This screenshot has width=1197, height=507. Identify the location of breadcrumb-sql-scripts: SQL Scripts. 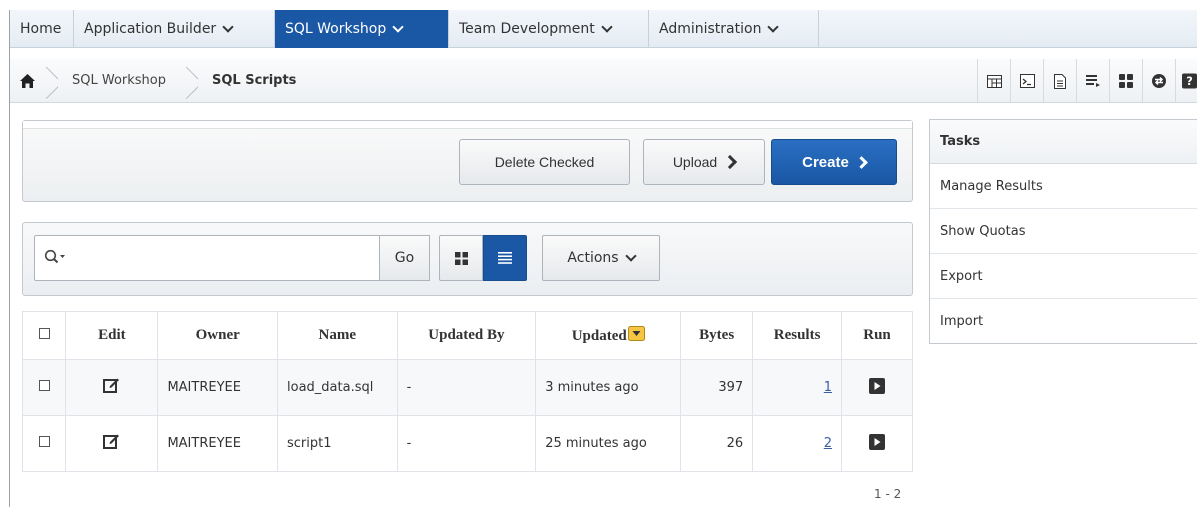
(254, 80).